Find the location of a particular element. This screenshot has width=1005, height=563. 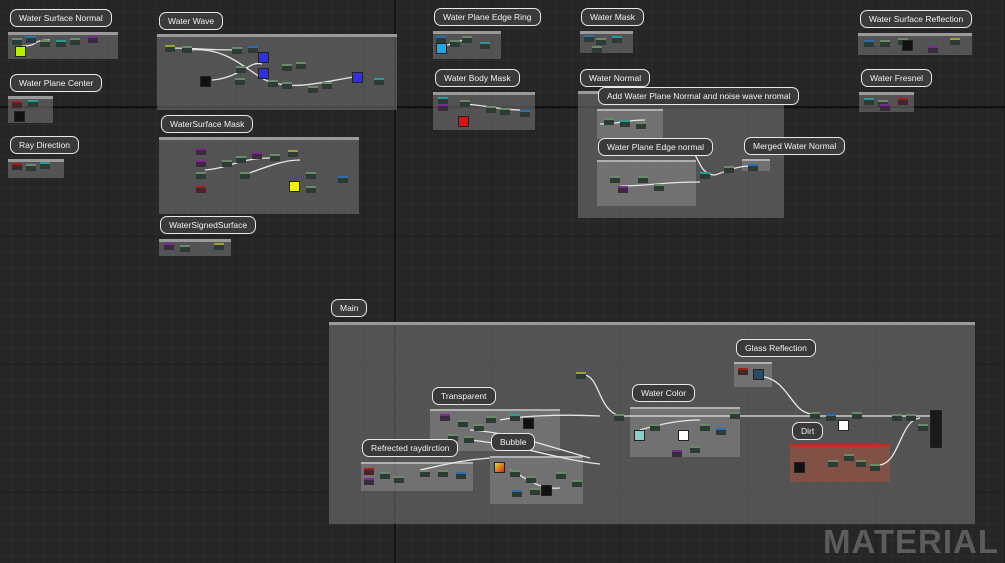

comment-label-dirt: Dirt is located at coordinates (808, 431).